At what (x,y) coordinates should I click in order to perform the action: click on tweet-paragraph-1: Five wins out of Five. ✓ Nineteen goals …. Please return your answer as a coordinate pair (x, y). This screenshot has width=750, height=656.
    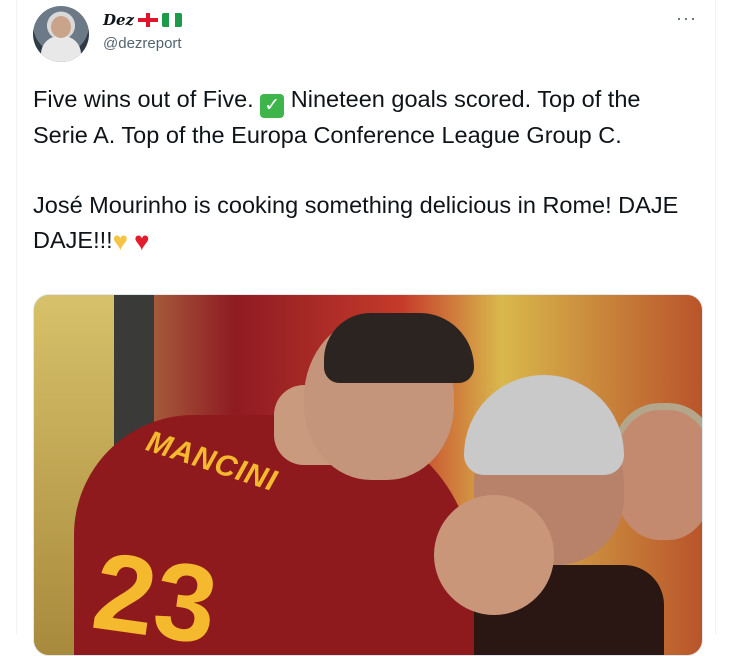
    Looking at the image, I should click on (367, 117).